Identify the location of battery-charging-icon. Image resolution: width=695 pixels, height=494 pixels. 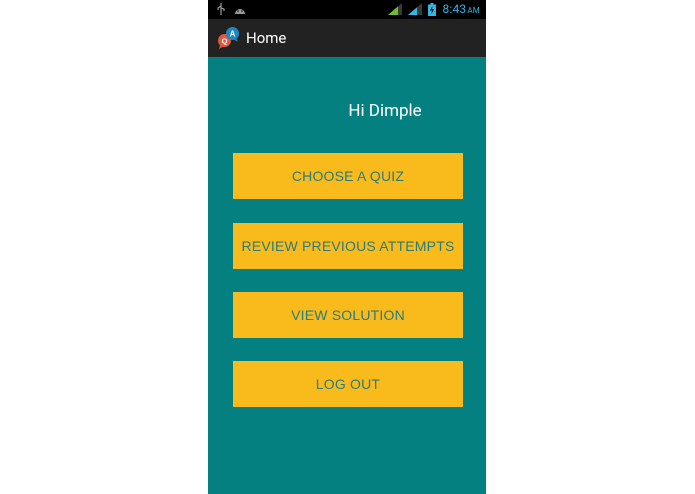
(432, 9).